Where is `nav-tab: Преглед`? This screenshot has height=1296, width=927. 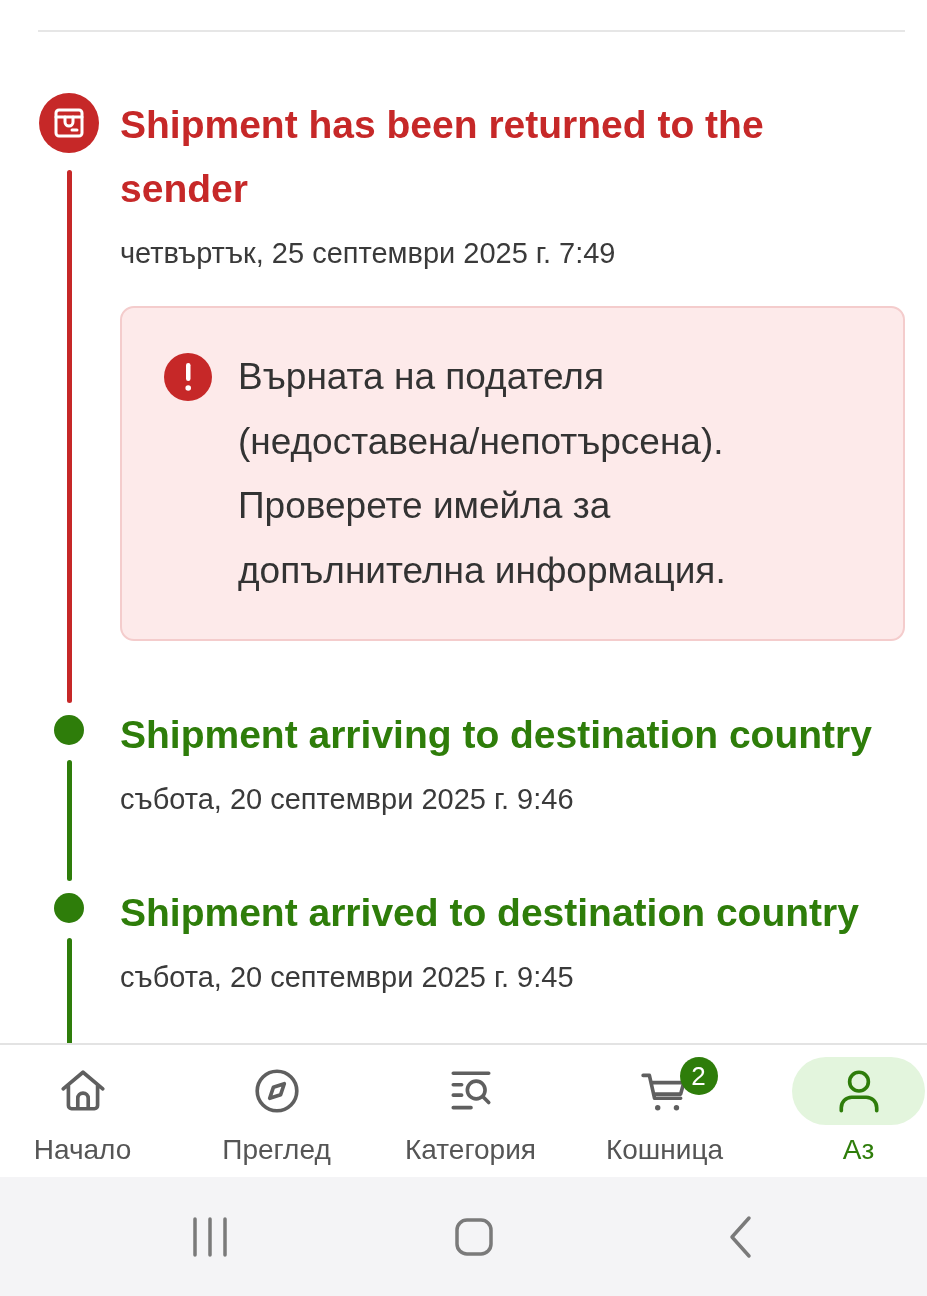
nav-tab: Преглед is located at coordinates (276, 1112).